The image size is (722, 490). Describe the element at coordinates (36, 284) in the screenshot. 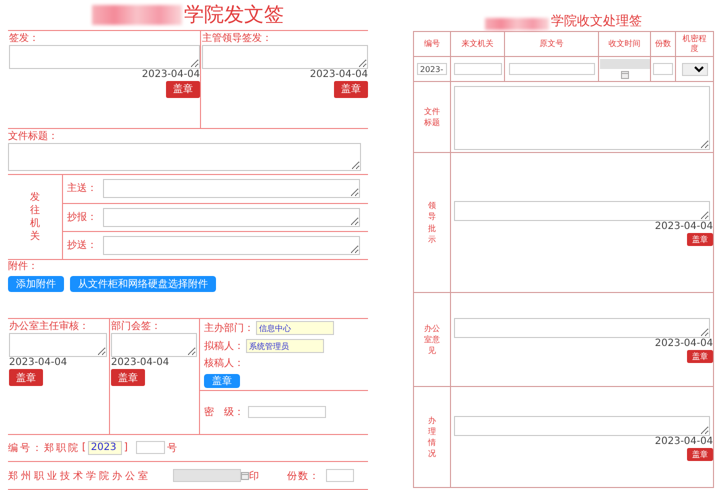

I see `attachment-button: 添加附件` at that location.